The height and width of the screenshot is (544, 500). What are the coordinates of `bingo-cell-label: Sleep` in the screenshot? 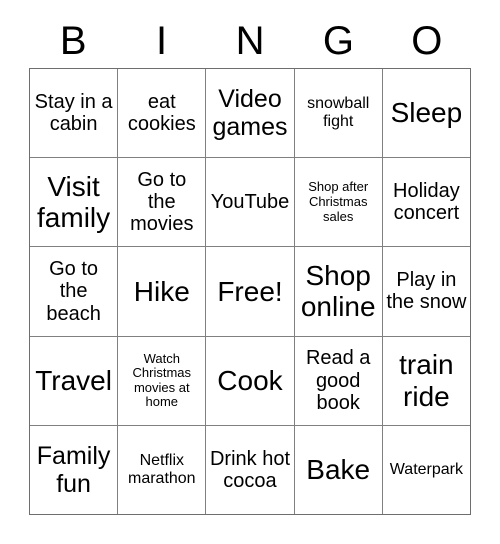 It's located at (426, 113).